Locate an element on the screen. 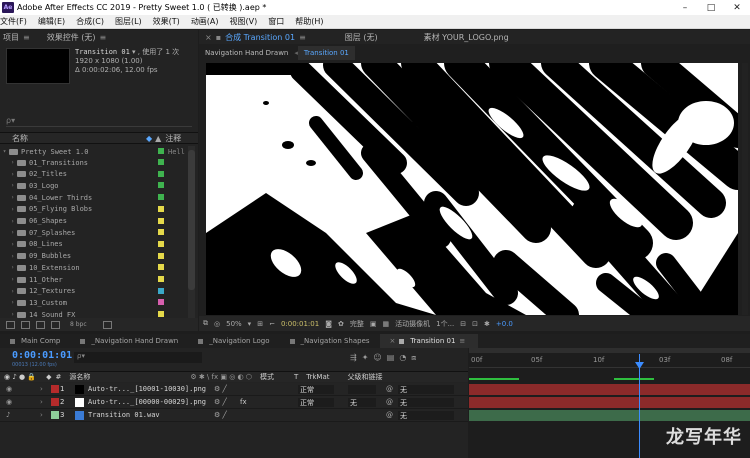  label-column-icon: ◆ is located at coordinates (149, 138).